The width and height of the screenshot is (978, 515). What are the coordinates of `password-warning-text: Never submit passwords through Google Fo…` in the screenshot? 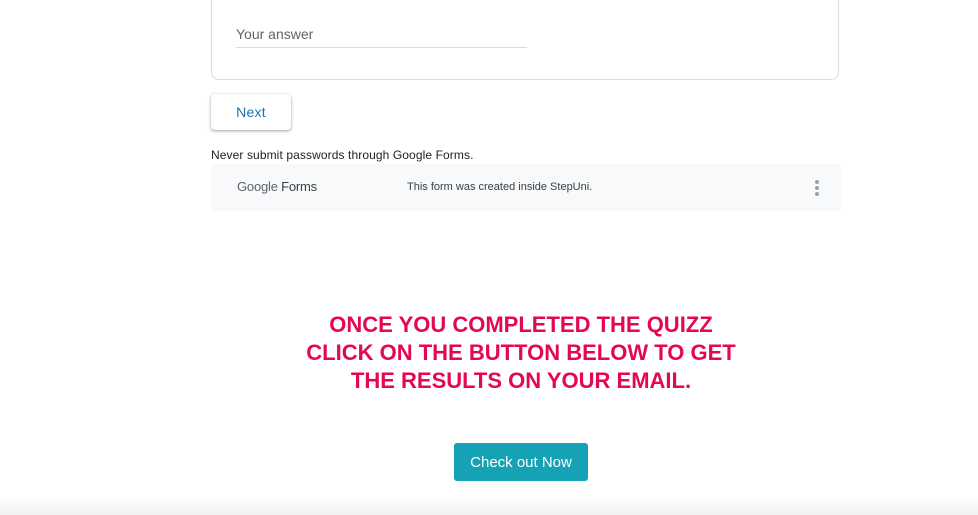 It's located at (342, 155).